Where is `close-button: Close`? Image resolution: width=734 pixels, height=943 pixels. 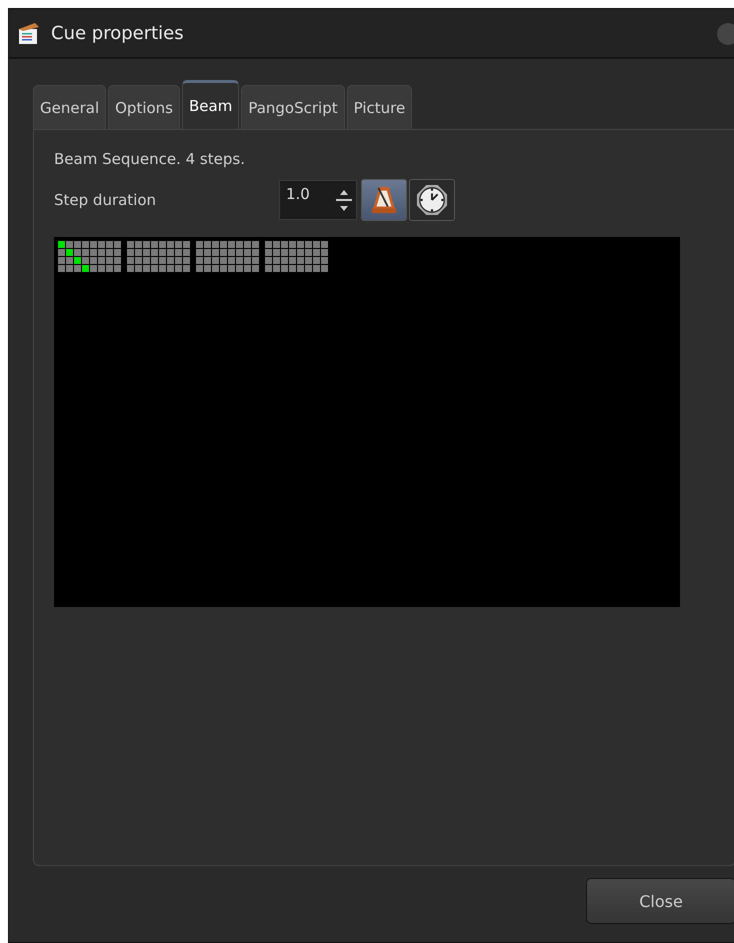 close-button: Close is located at coordinates (660, 901).